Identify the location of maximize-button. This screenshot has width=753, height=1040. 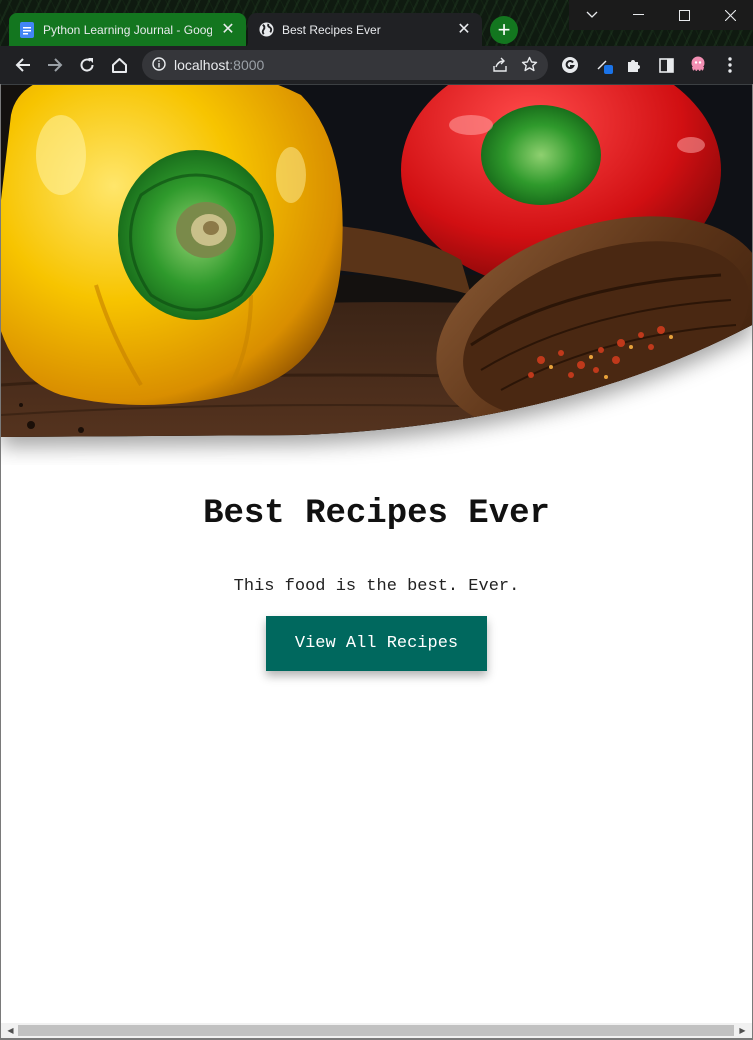
(684, 15).